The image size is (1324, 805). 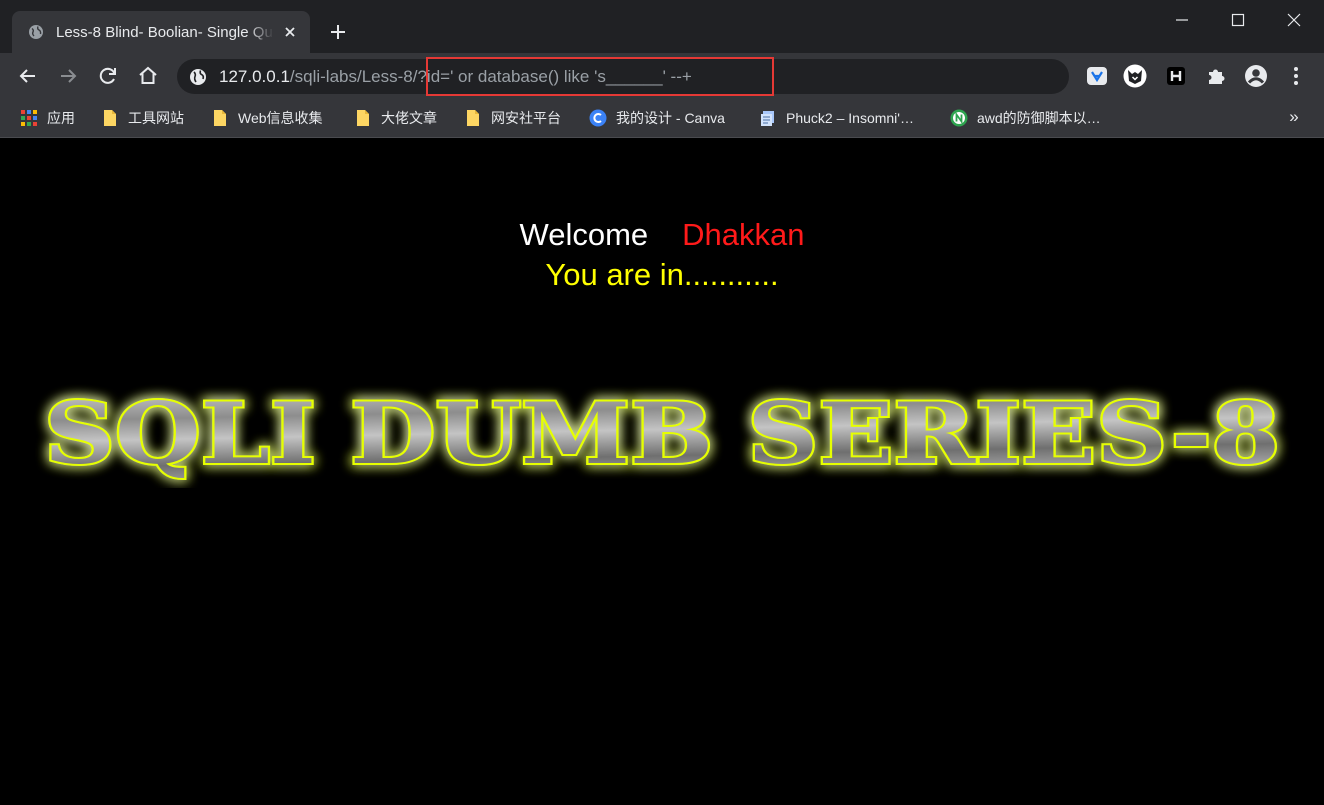 I want to click on scroll-icon, so click(x=767, y=118).